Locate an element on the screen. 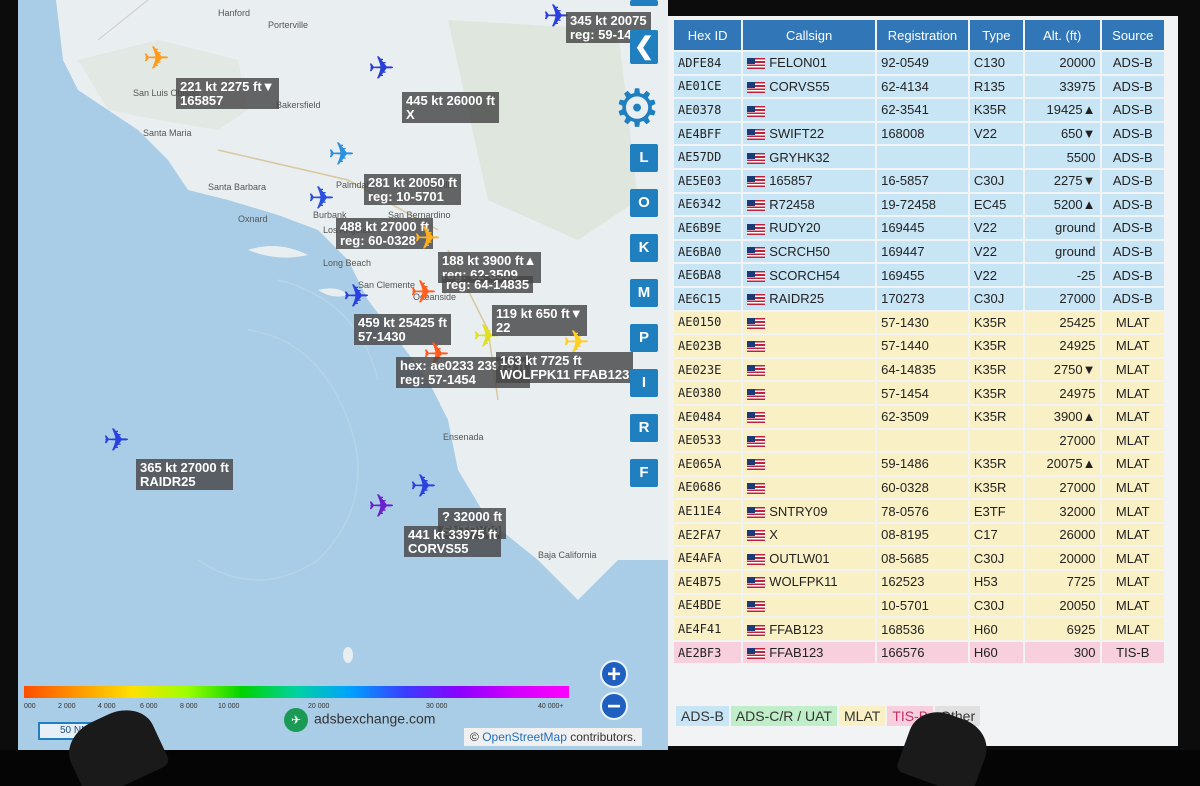 This screenshot has height=786, width=1200. table-row: AE6C15 RAIDR25 170273 C30J 27000 ADS-B is located at coordinates (919, 298).